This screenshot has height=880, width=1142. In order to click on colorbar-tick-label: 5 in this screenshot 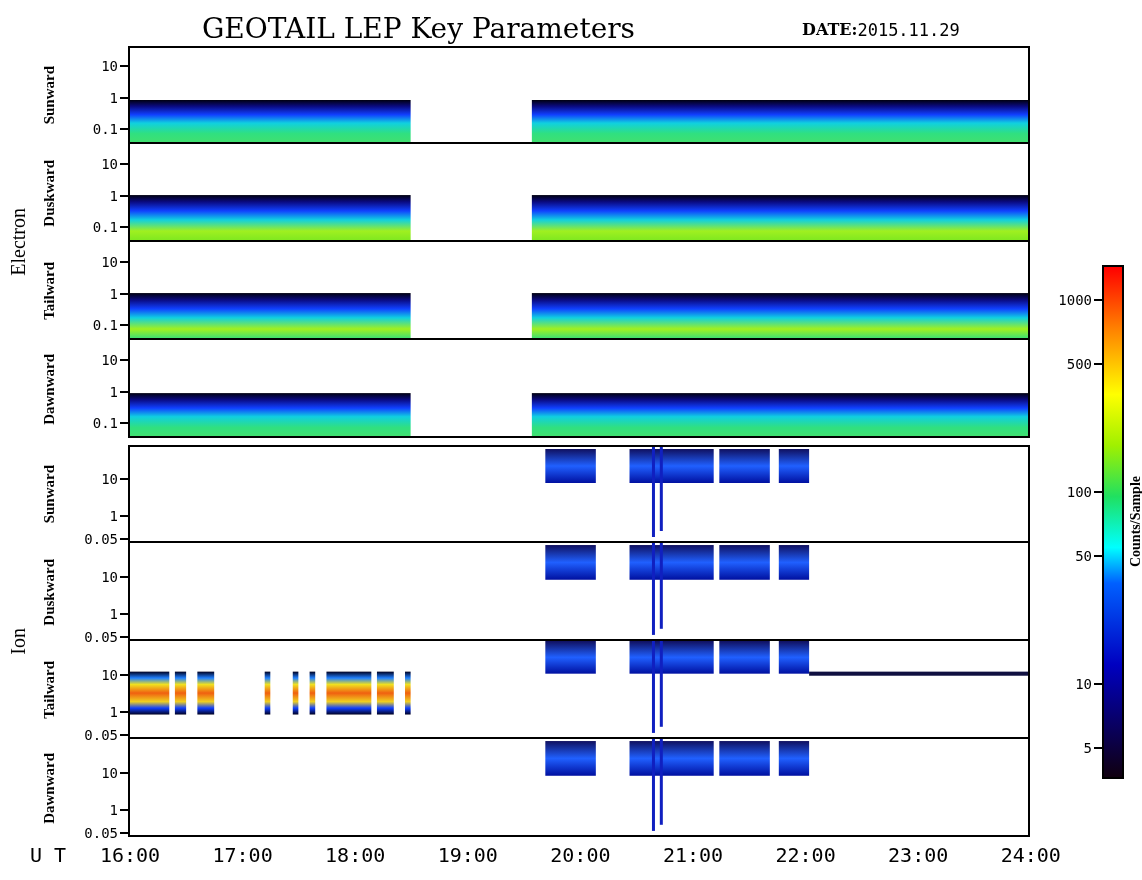, I will do `click(1087, 748)`.